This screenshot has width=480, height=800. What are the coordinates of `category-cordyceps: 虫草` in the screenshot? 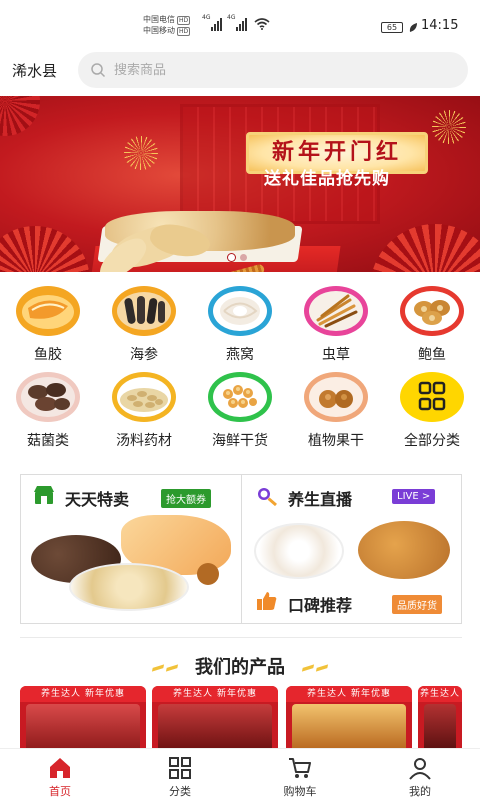 It's located at (336, 325).